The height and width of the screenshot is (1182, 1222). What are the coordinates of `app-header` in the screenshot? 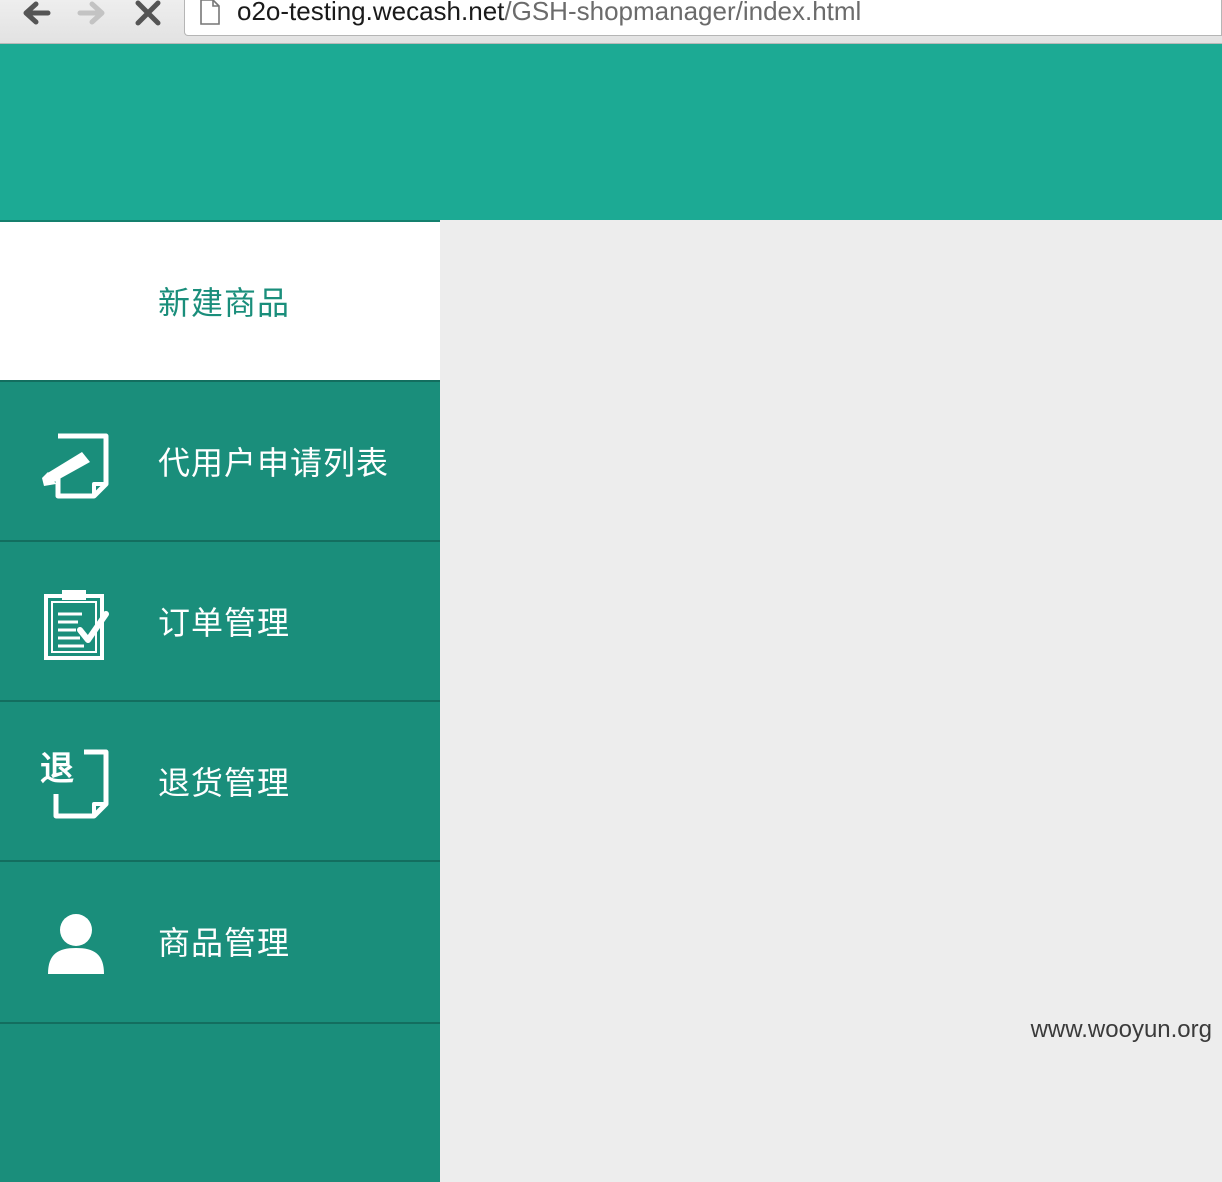 It's located at (611, 132).